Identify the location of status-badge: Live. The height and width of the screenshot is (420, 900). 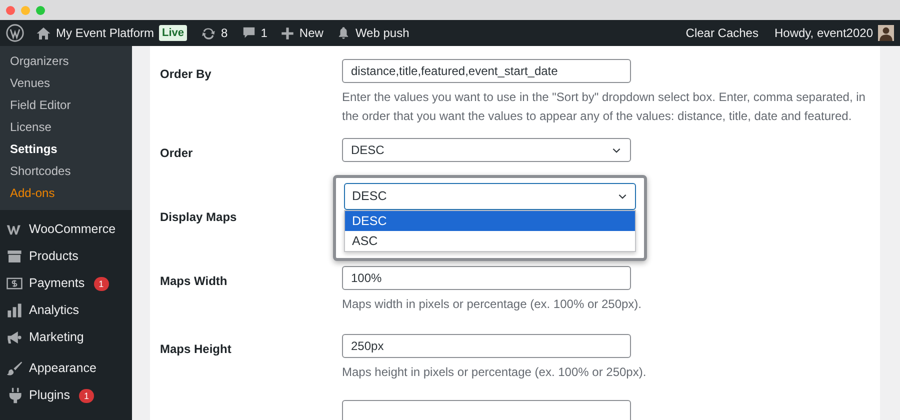
(173, 33).